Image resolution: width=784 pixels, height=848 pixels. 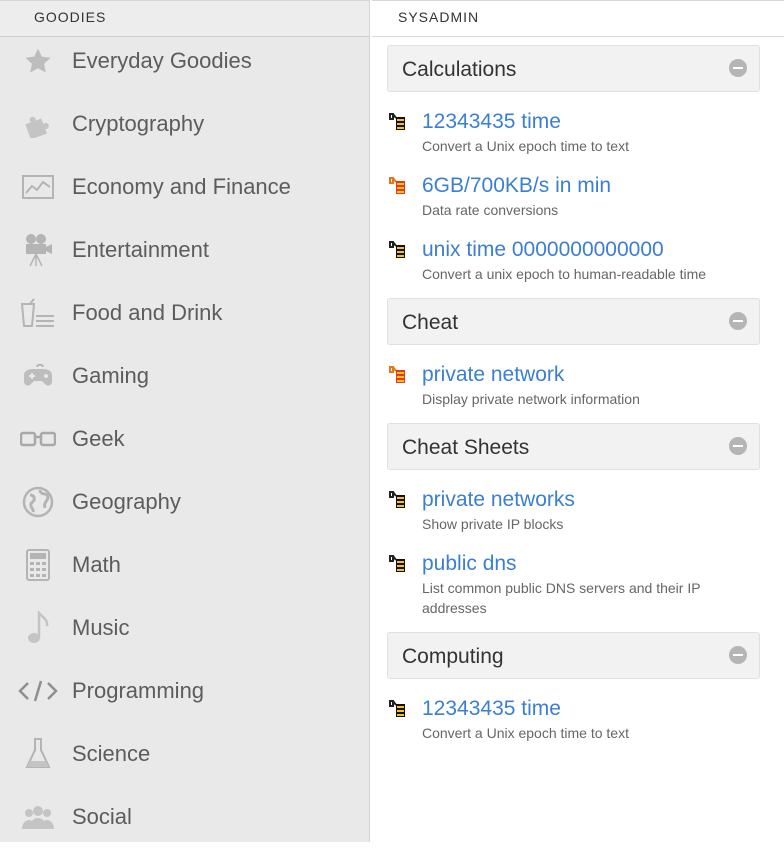 I want to click on sidebar-item-math: Math, so click(x=184, y=564).